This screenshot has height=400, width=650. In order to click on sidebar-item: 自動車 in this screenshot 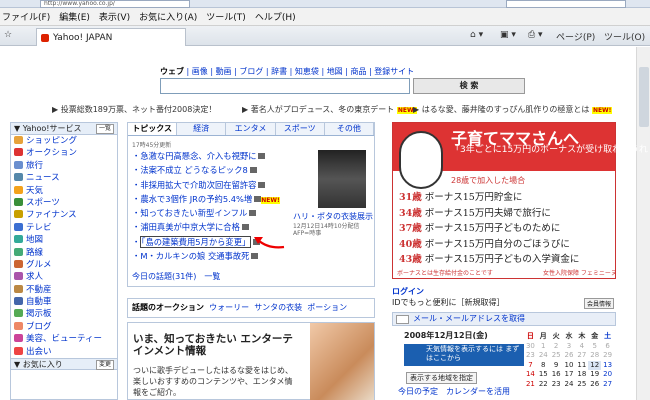, I will do `click(64, 302)`.